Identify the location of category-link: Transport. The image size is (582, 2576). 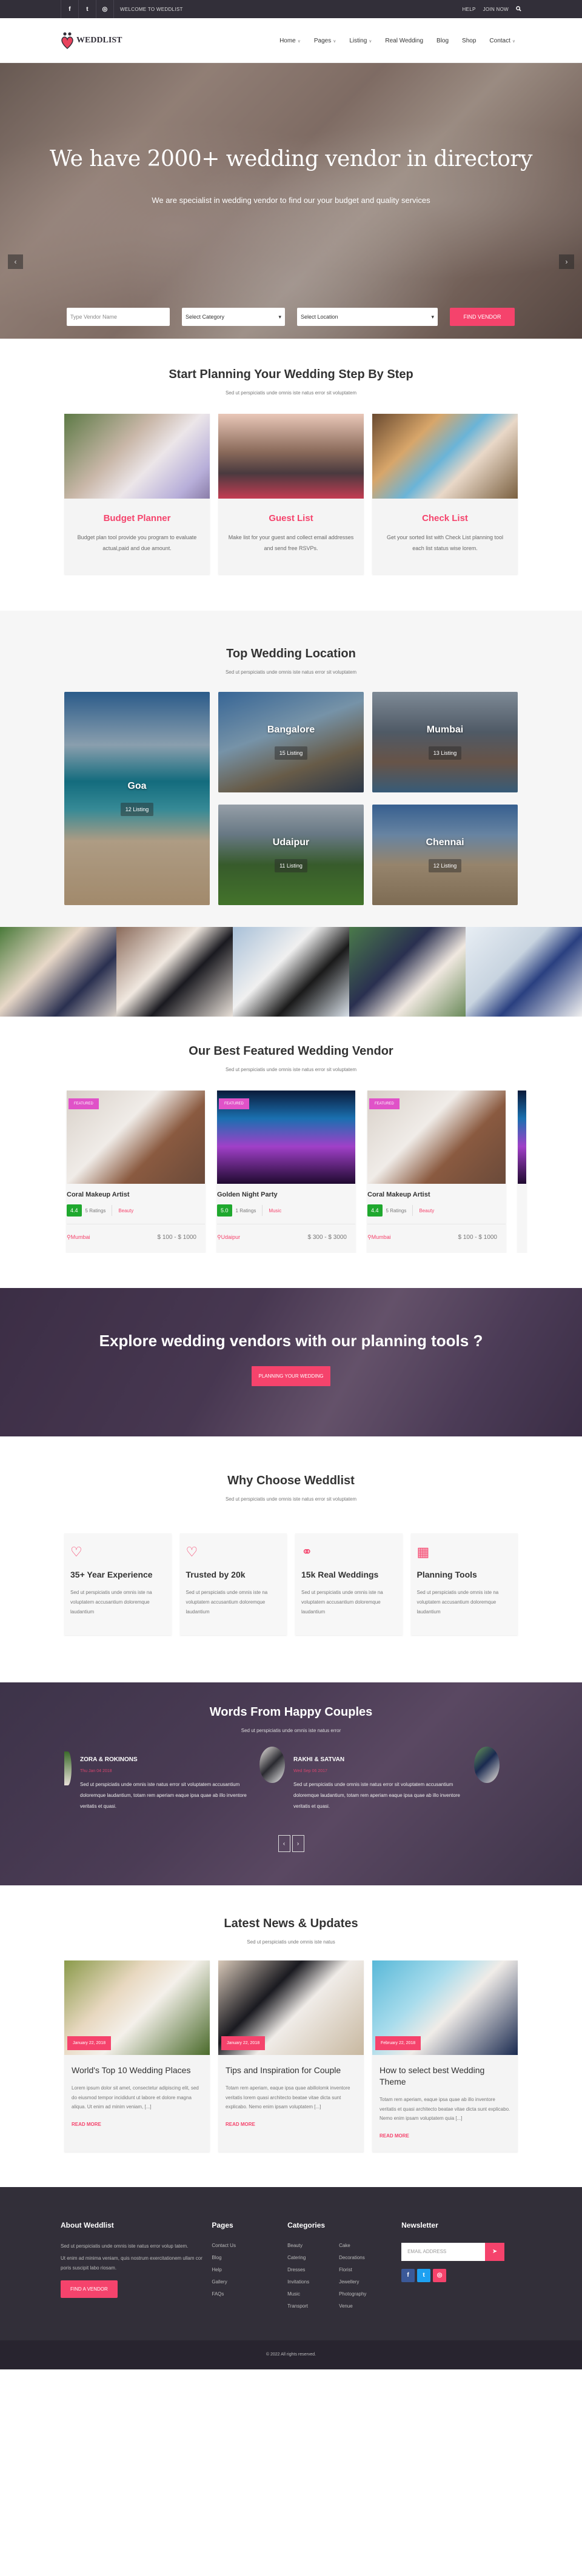
(313, 2306).